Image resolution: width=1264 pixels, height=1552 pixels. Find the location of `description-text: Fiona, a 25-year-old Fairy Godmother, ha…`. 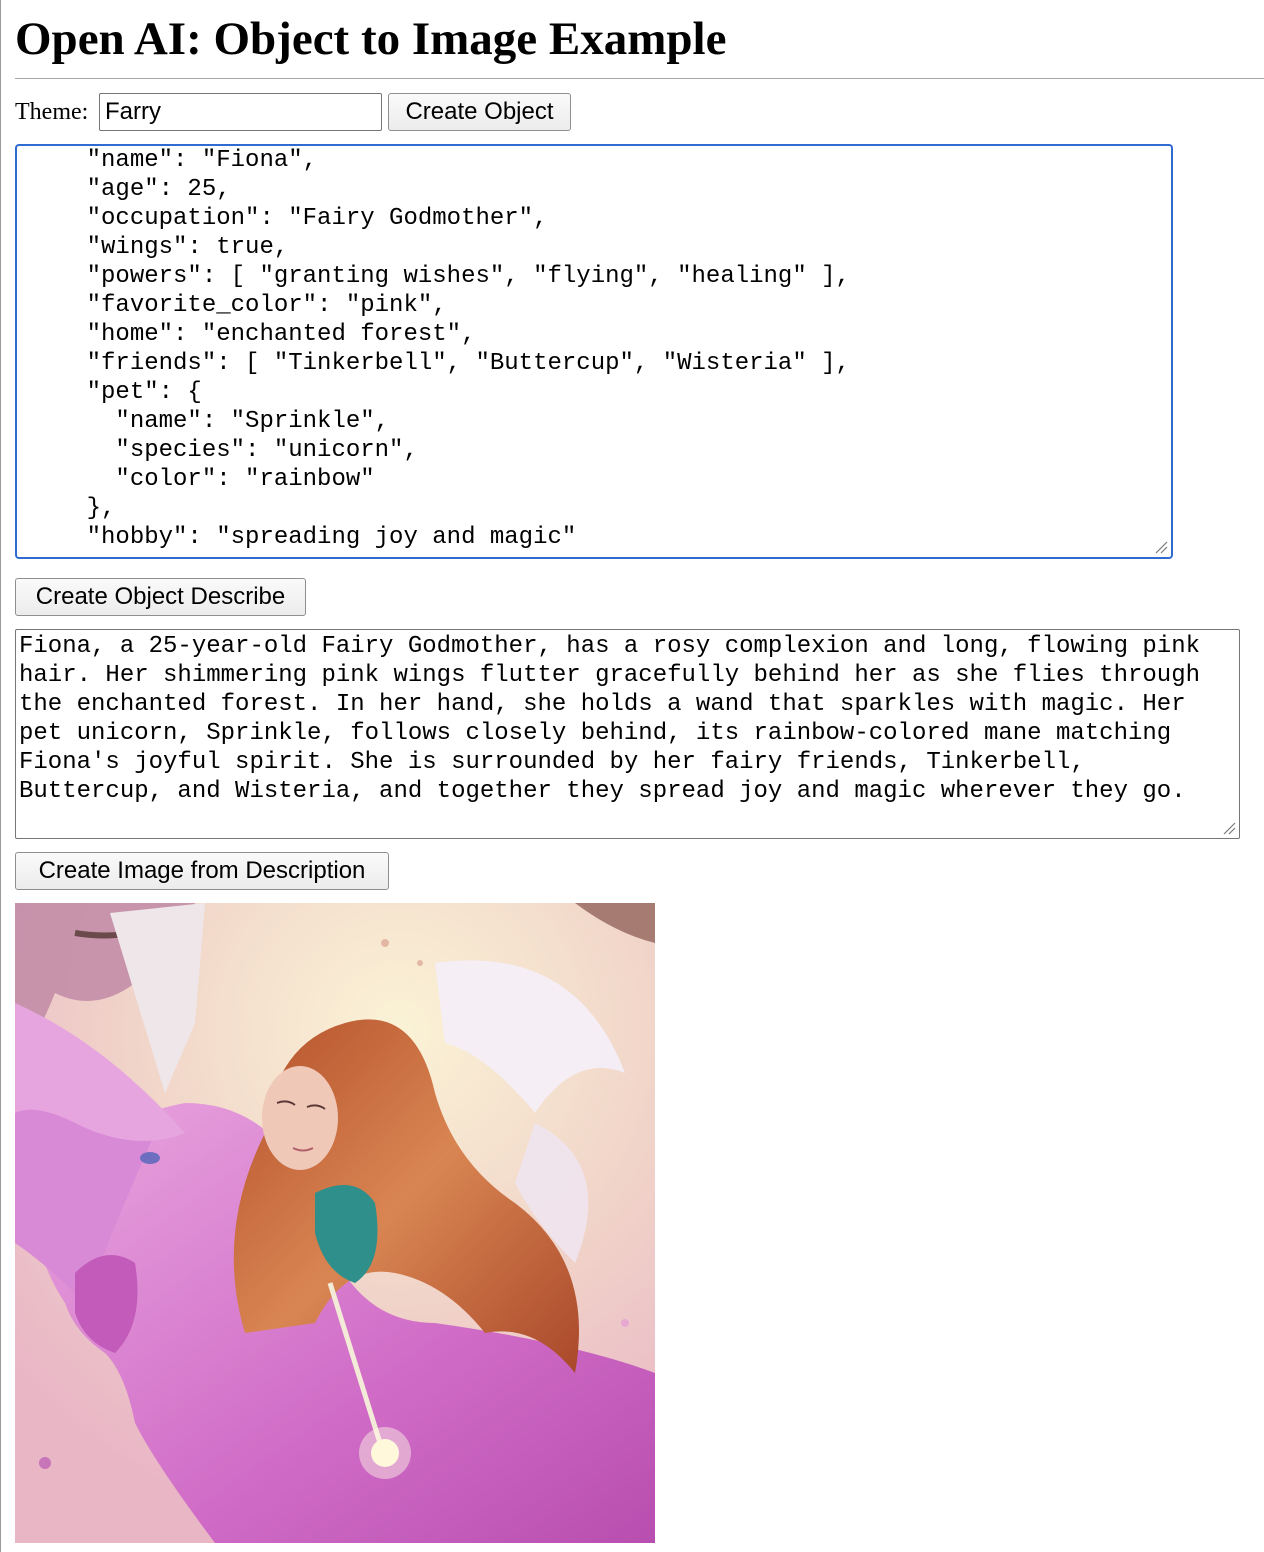

description-text: Fiona, a 25-year-old Fairy Godmother, ha… is located at coordinates (617, 719).